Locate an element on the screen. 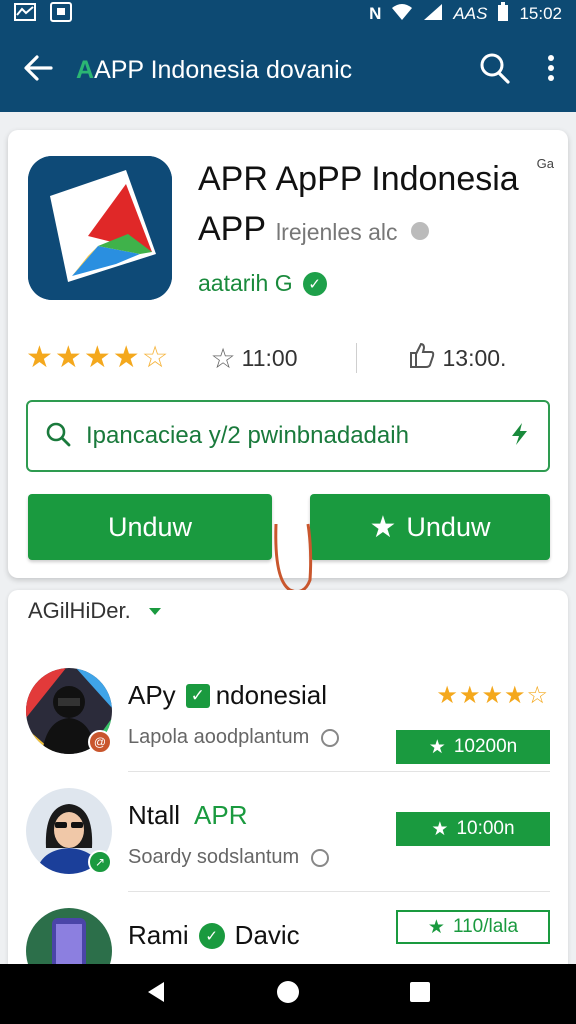 The height and width of the screenshot is (1024, 576). list-item-stars: ★ ★ ★ ★ ☆ is located at coordinates (492, 696).